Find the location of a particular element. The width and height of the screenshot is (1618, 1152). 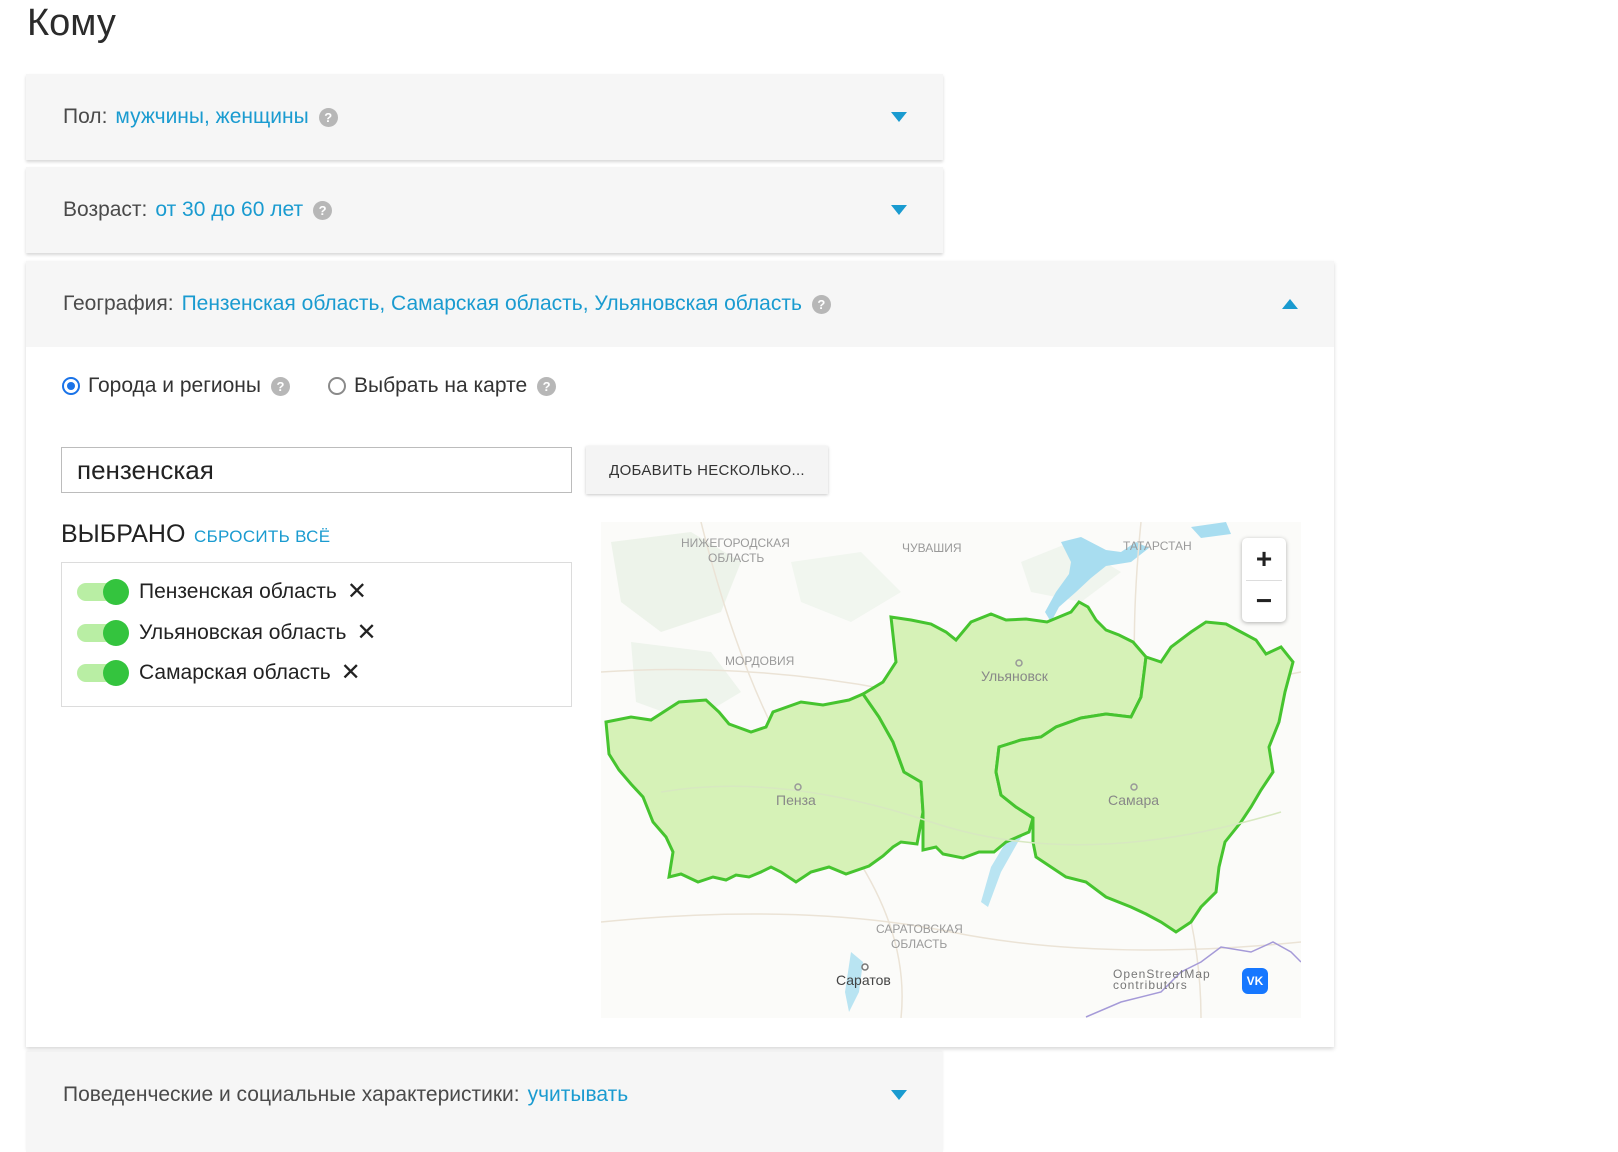

zoom-in-button: + is located at coordinates (1264, 559).